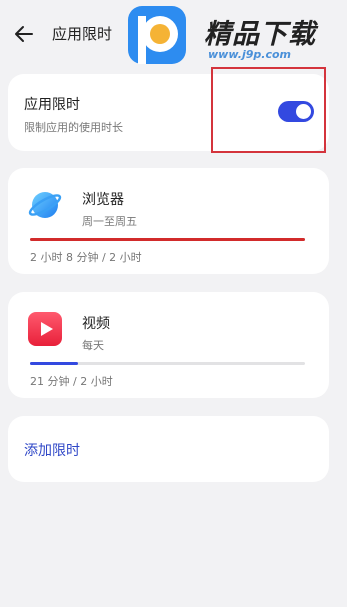  What do you see at coordinates (73, 127) in the screenshot?
I see `setting-subtitle: 限制应用的使用时长` at bounding box center [73, 127].